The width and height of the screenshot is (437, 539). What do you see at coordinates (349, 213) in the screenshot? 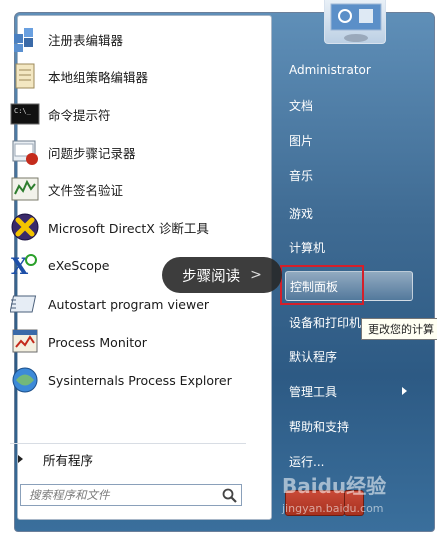
I see `right-item-games: 游戏` at bounding box center [349, 213].